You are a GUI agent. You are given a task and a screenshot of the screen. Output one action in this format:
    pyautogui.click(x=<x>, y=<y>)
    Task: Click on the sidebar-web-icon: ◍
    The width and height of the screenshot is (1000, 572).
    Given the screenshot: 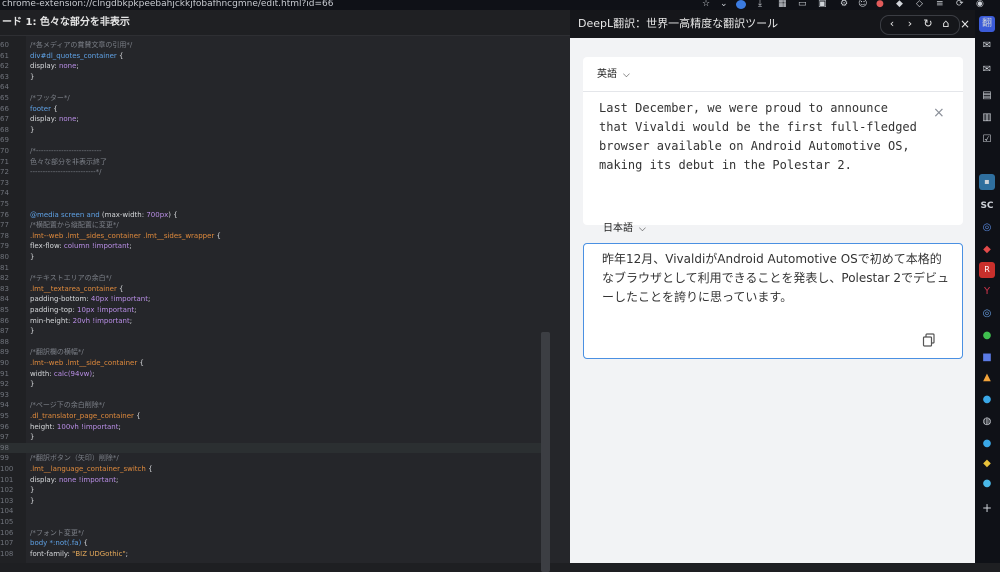 What is the action you would take?
    pyautogui.click(x=987, y=422)
    